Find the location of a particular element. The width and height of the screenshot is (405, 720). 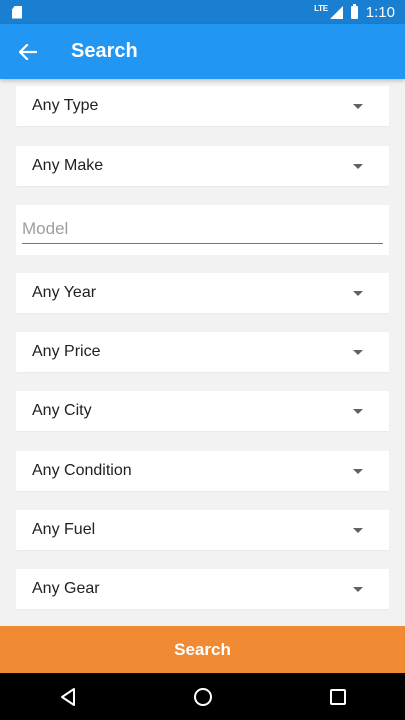

gear-dropdown-label: Any Gear is located at coordinates (66, 588).